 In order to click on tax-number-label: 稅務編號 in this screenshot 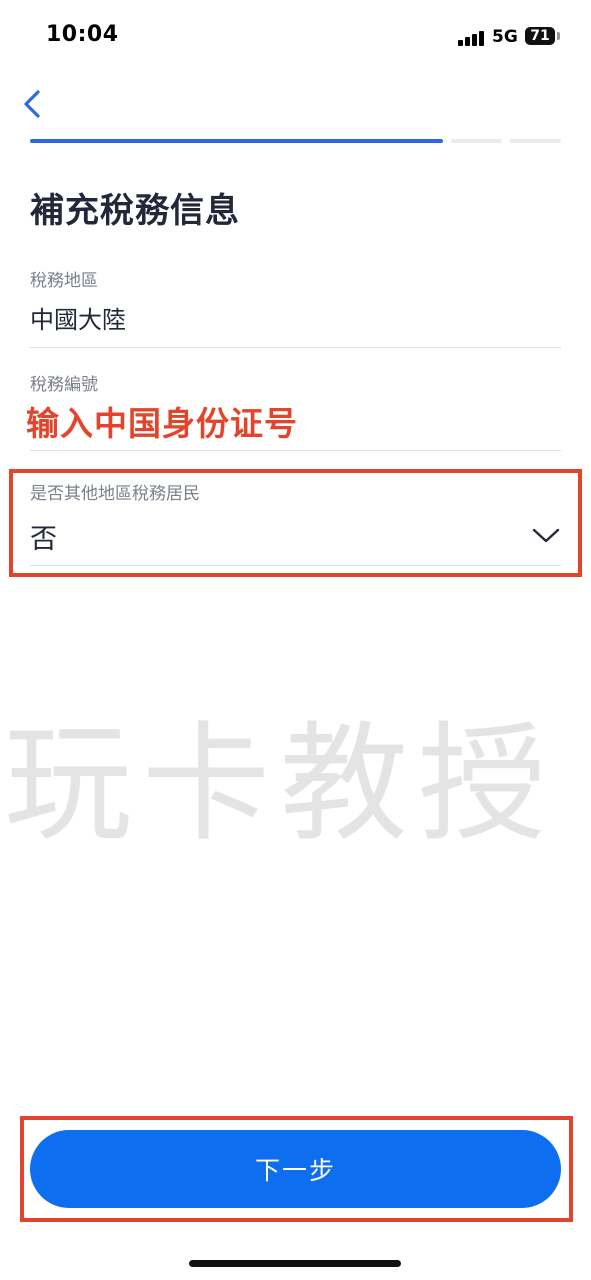, I will do `click(64, 385)`.